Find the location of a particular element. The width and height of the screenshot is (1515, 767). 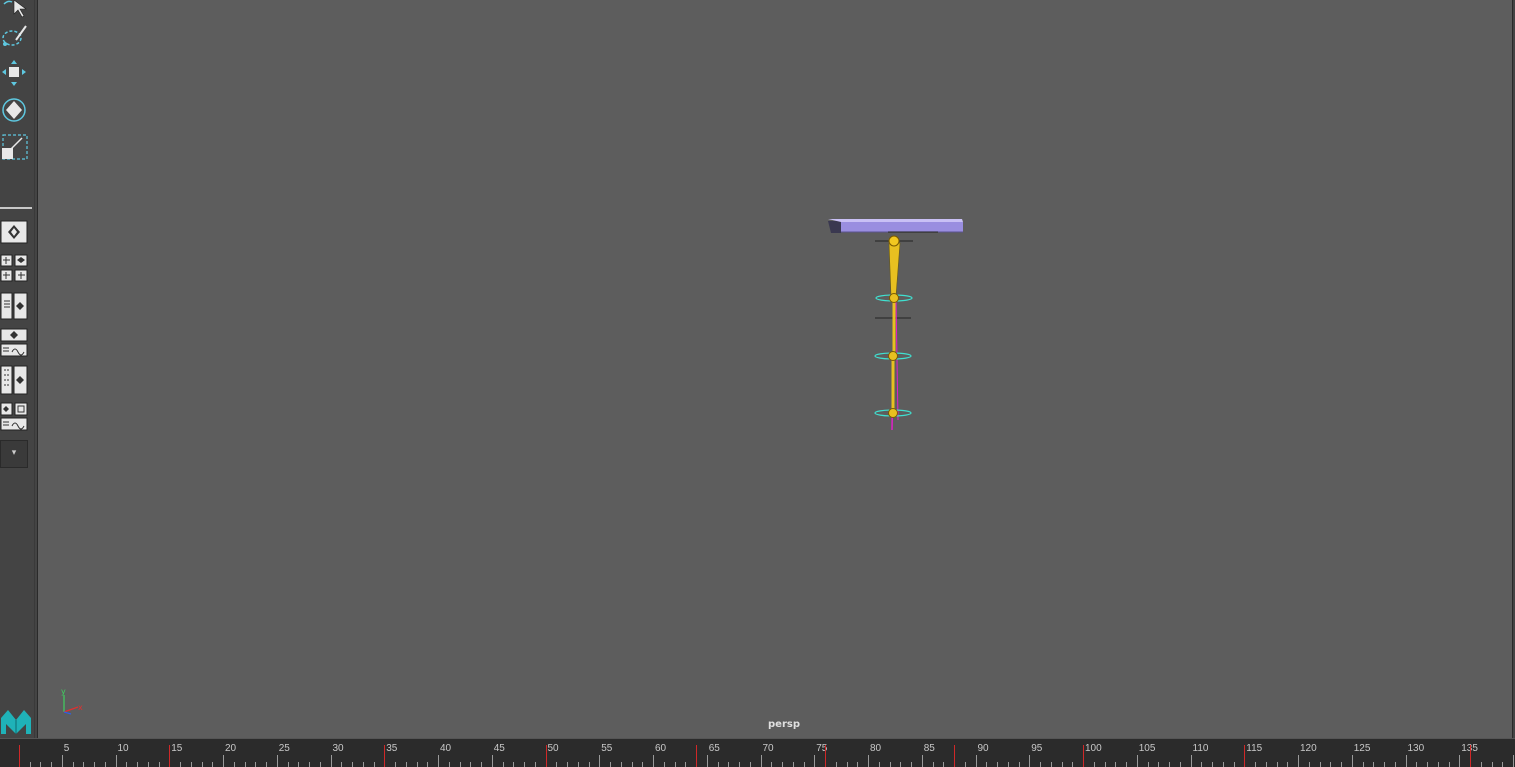

custom-layout-icon is located at coordinates (16, 417).